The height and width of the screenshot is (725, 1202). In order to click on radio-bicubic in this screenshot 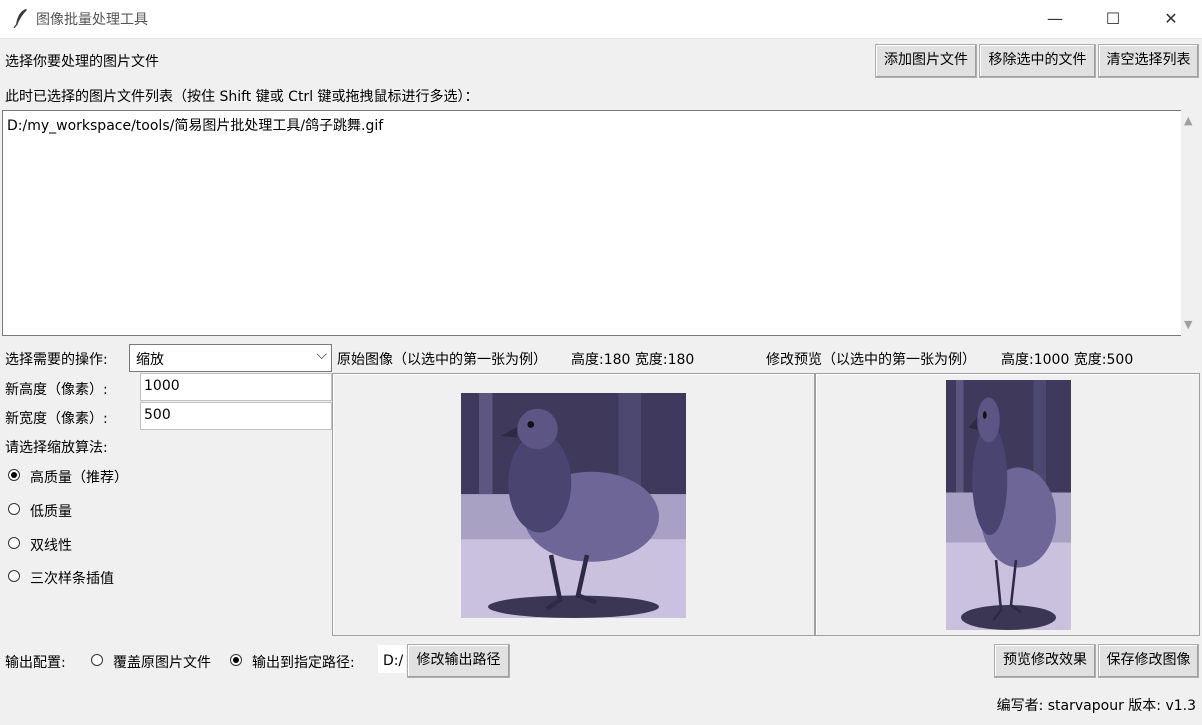, I will do `click(14, 576)`.